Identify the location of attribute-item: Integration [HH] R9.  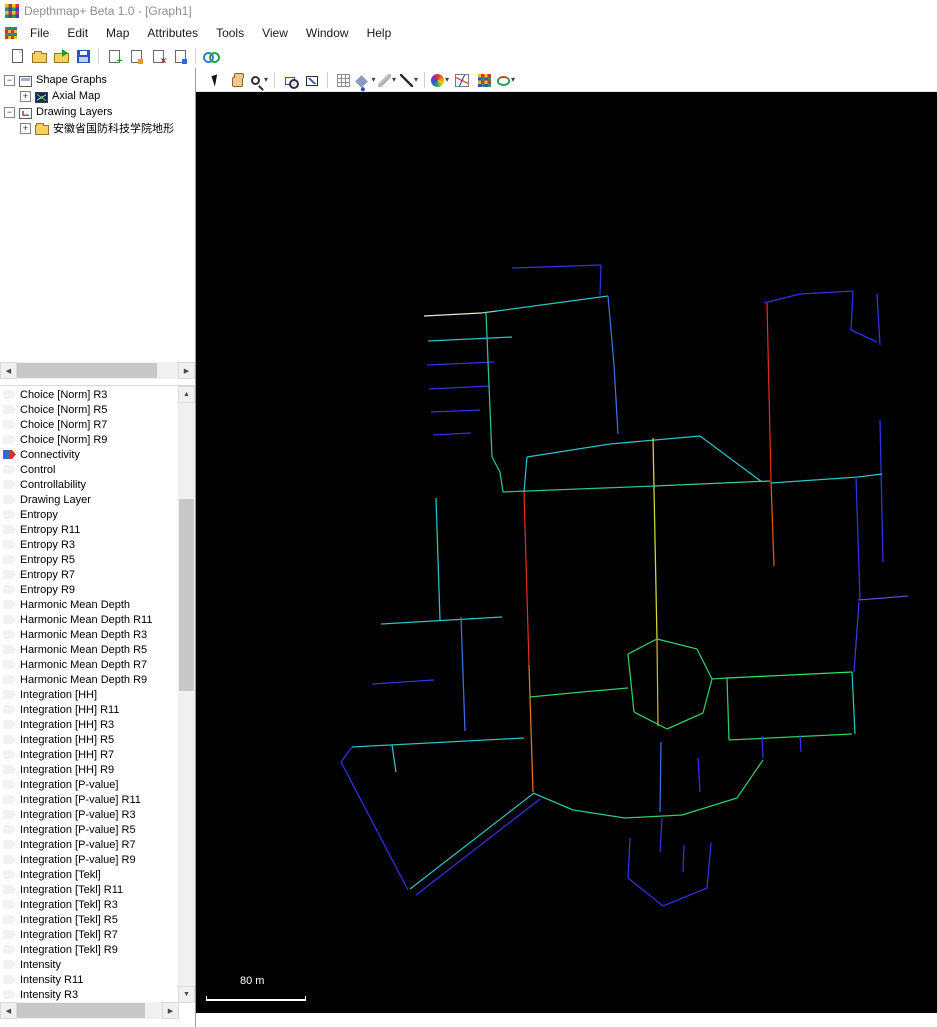
(89, 769).